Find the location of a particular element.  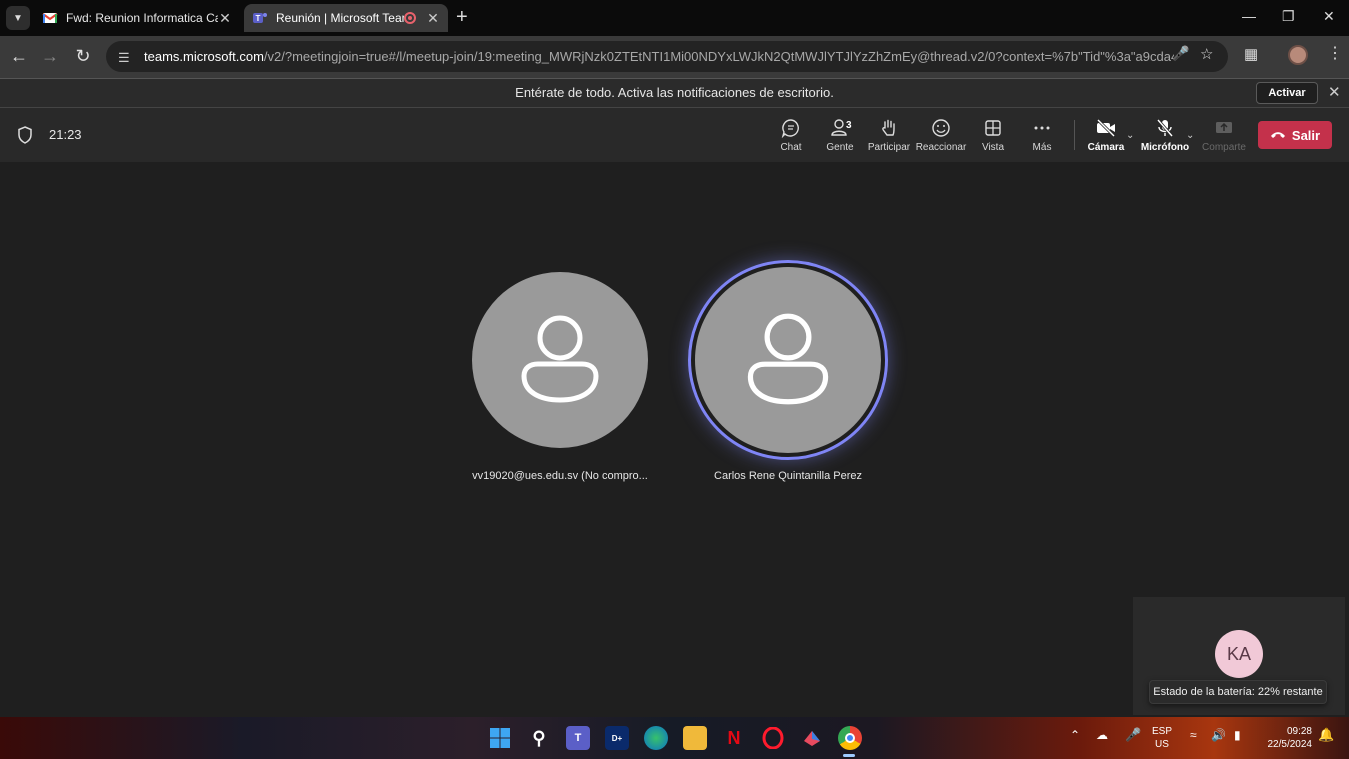

raise-hand-label: Participar is located at coordinates (889, 147).